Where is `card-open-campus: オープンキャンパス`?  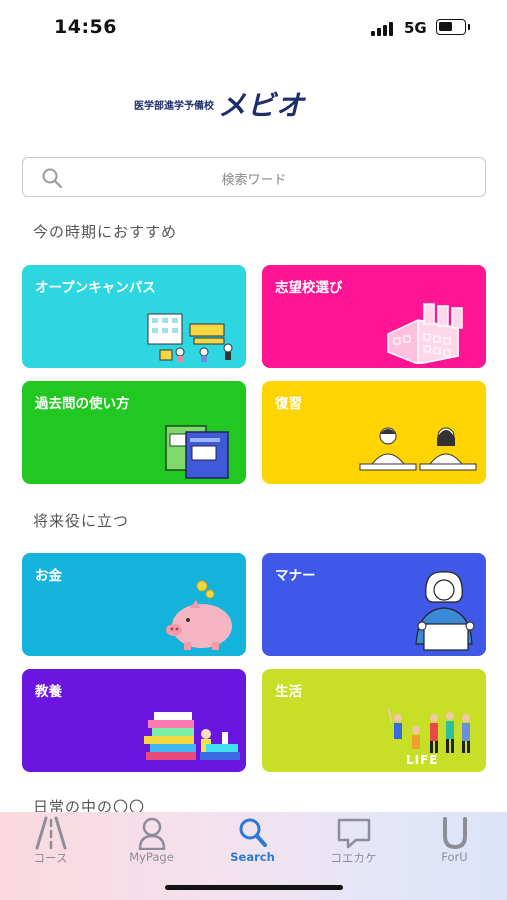
card-open-campus: オープンキャンパス is located at coordinates (134, 316).